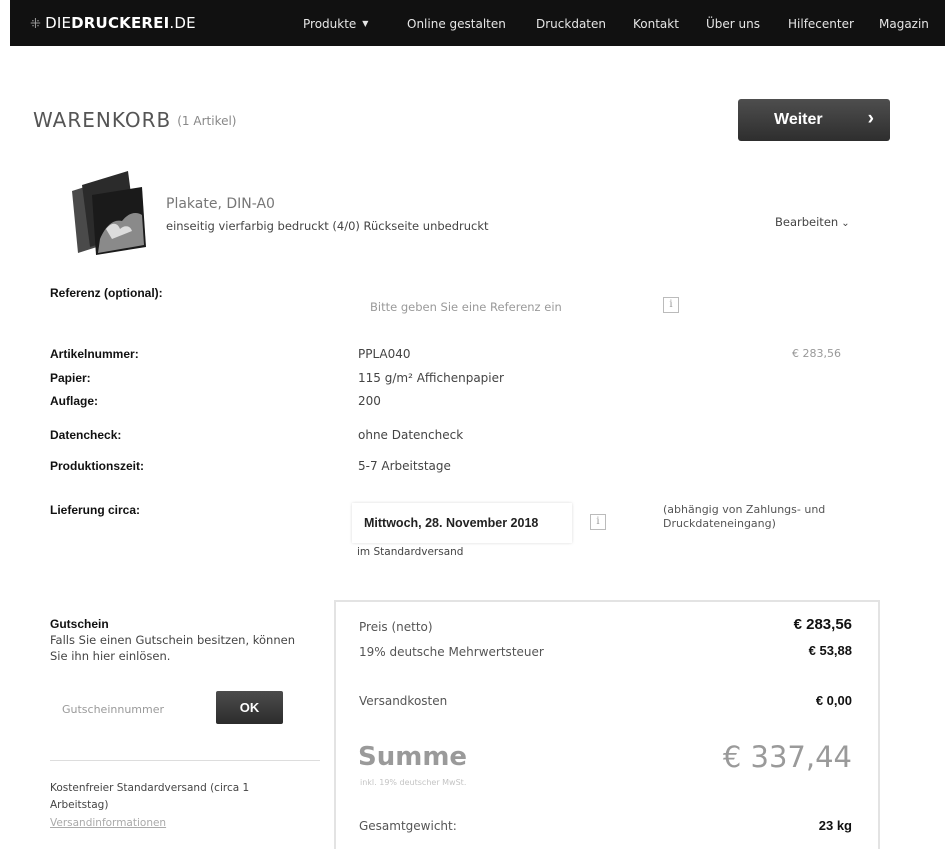 This screenshot has width=950, height=849. I want to click on datencheck-label: Datencheck:, so click(86, 435).